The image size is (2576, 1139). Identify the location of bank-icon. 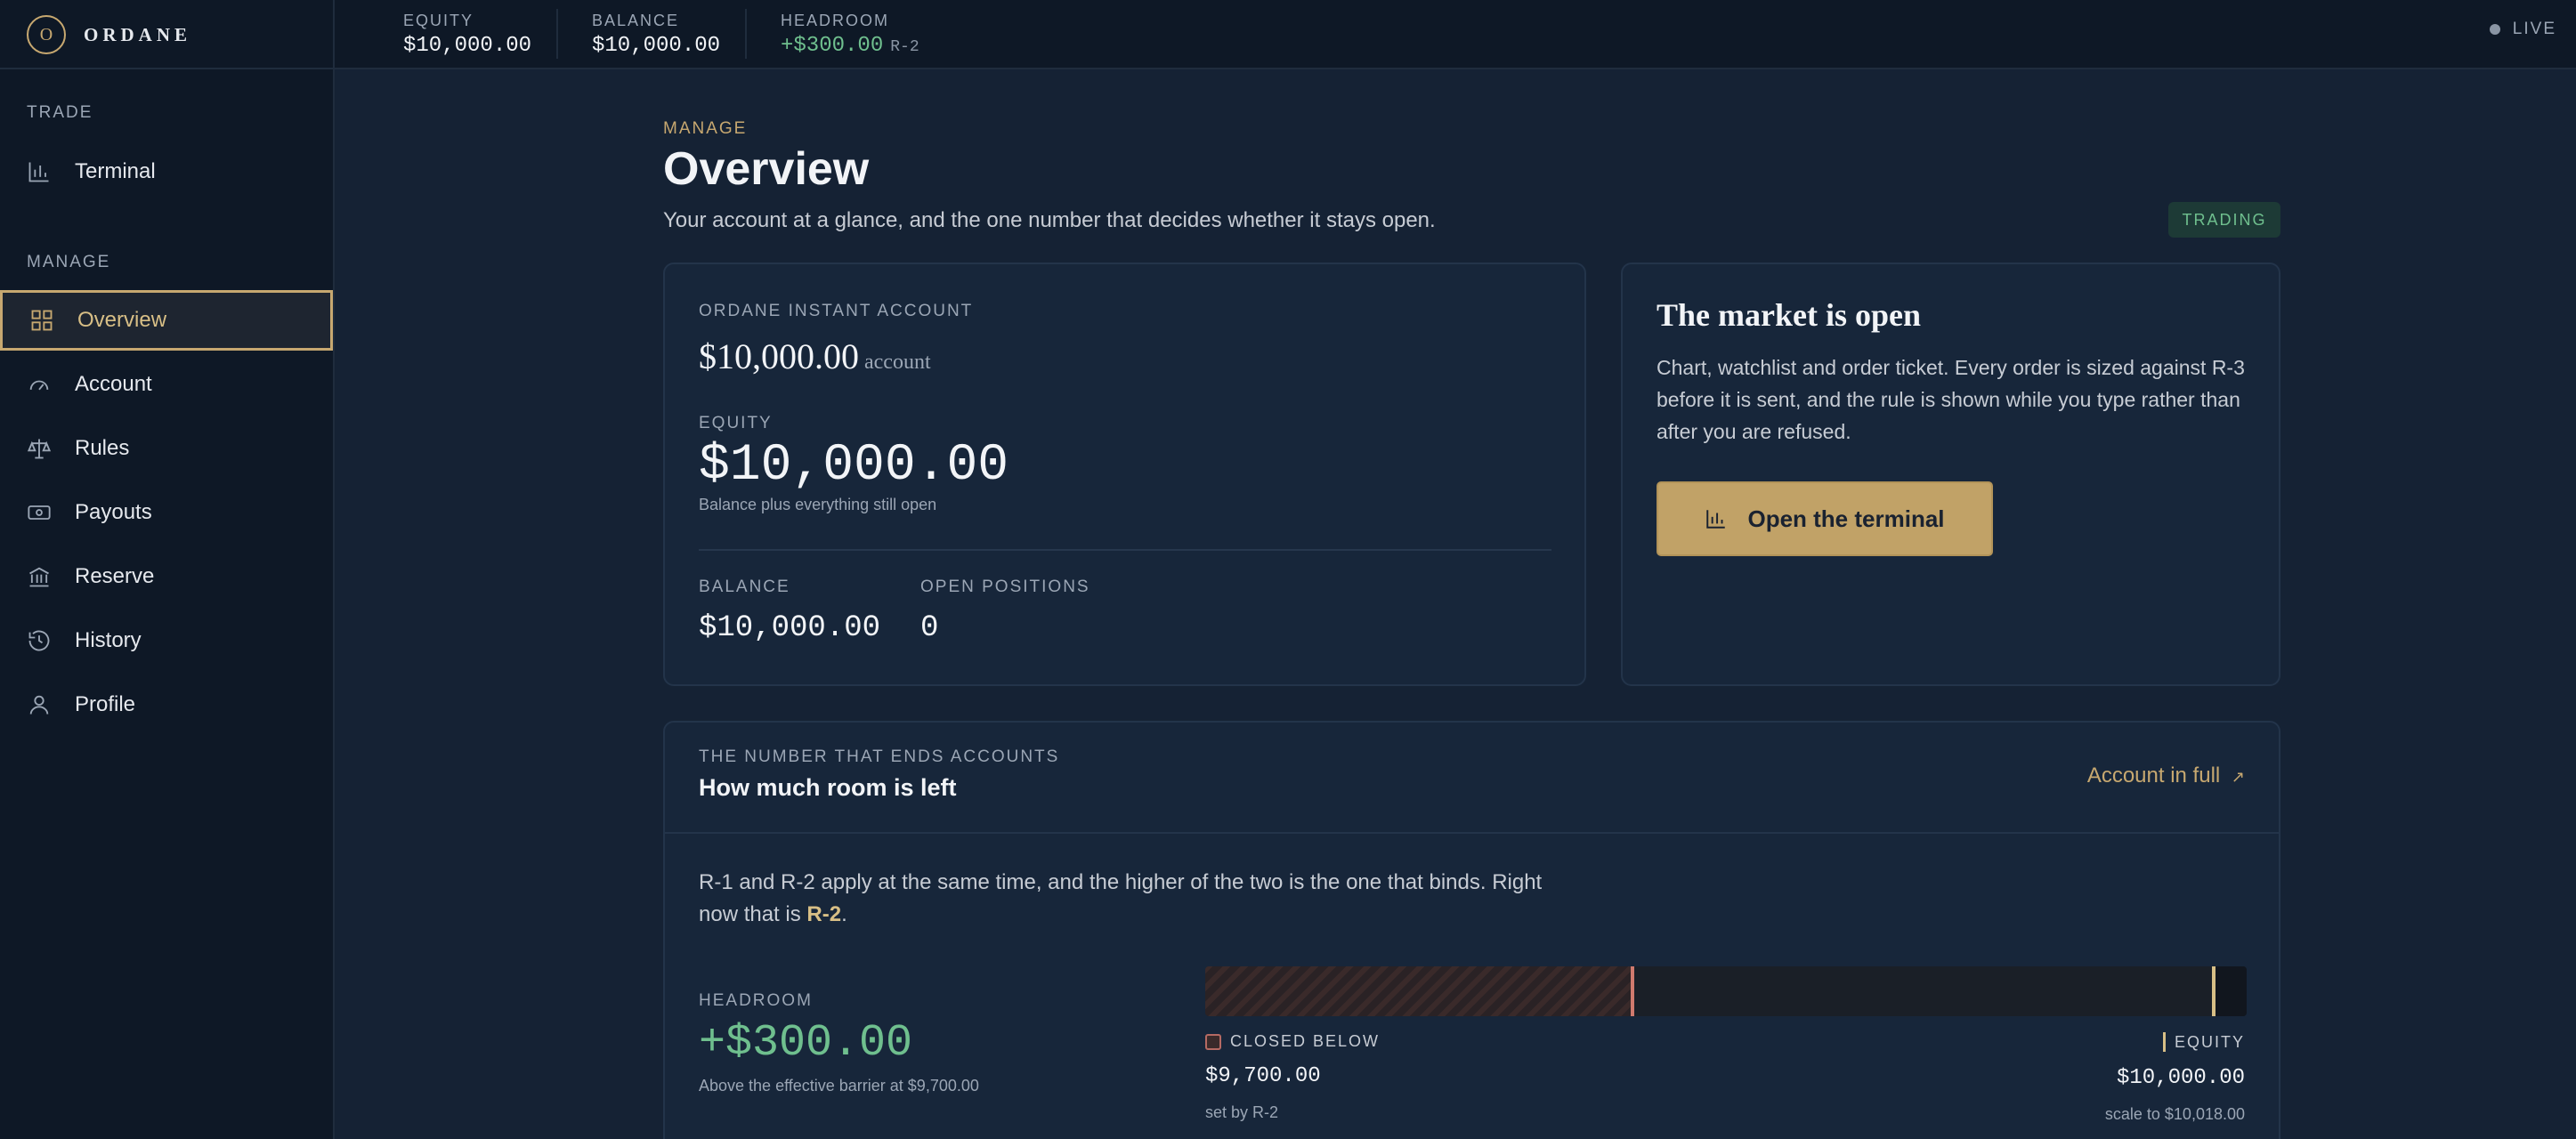
(39, 577).